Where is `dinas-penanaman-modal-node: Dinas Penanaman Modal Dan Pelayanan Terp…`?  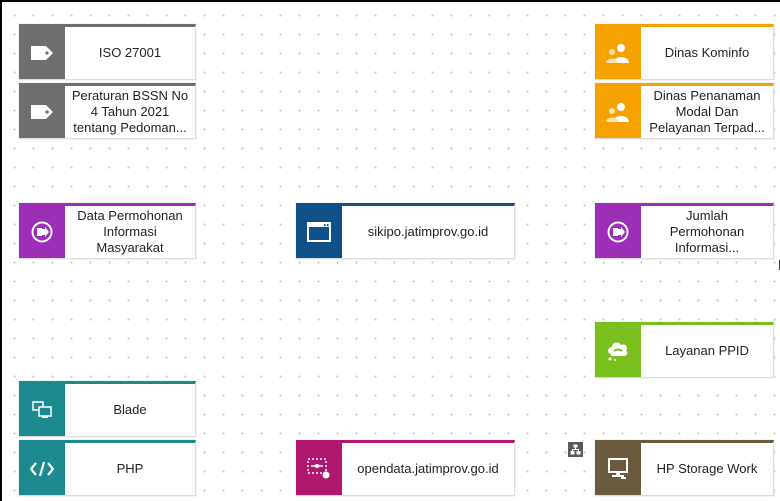 dinas-penanaman-modal-node: Dinas Penanaman Modal Dan Pelayanan Terp… is located at coordinates (684, 111).